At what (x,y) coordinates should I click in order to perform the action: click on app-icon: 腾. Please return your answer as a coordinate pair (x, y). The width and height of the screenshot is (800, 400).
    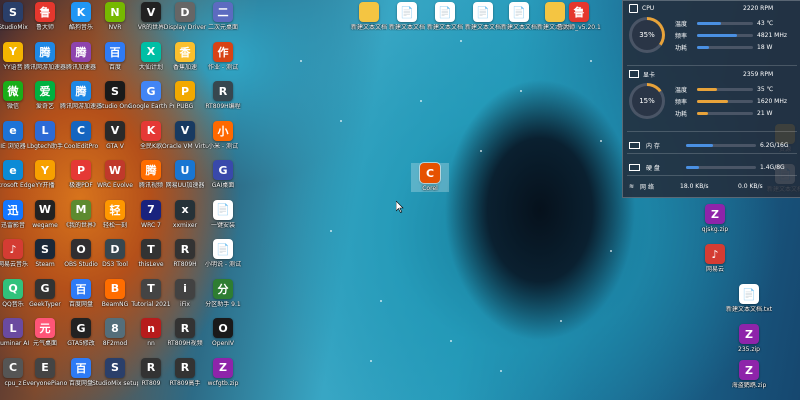
    Looking at the image, I should click on (81, 91).